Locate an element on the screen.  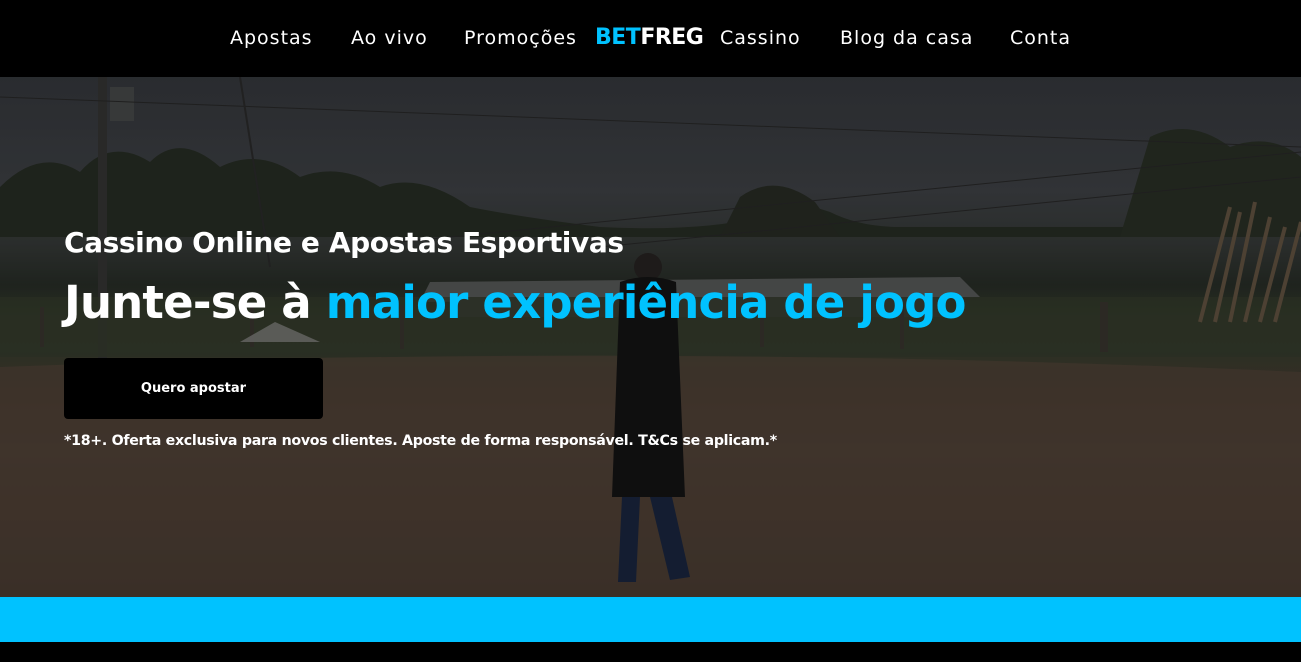
accent-band is located at coordinates (650, 619).